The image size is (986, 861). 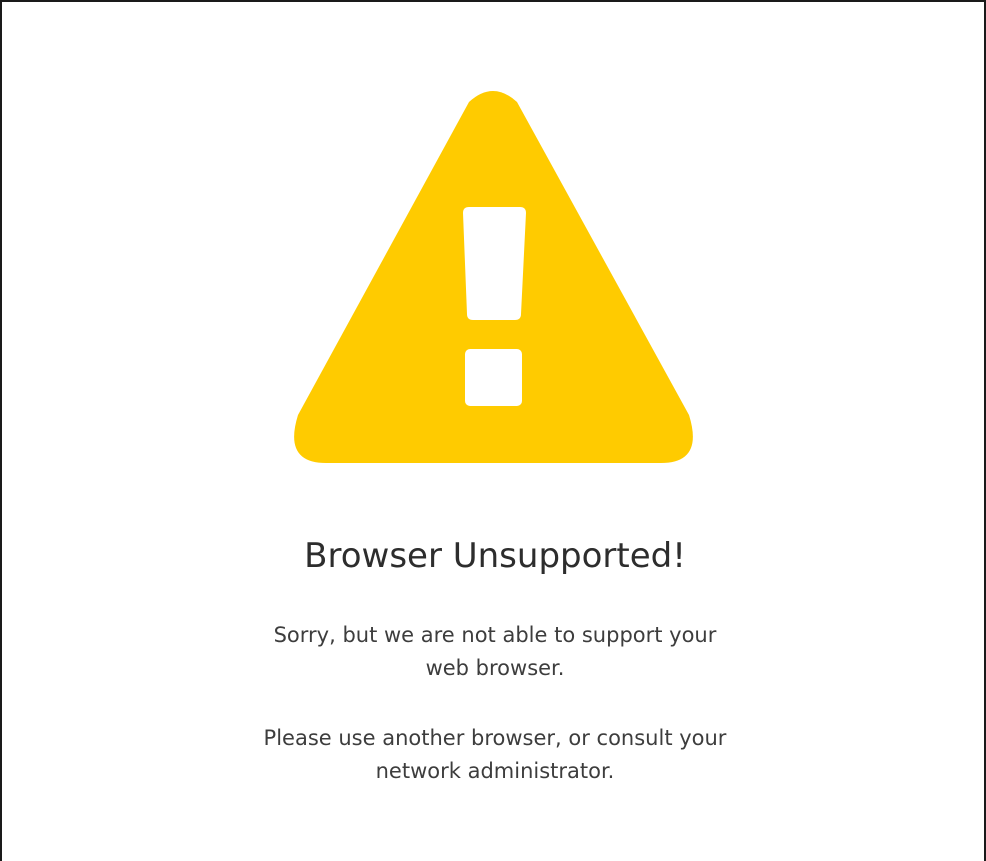 I want to click on exclamation-dot, so click(x=493, y=377).